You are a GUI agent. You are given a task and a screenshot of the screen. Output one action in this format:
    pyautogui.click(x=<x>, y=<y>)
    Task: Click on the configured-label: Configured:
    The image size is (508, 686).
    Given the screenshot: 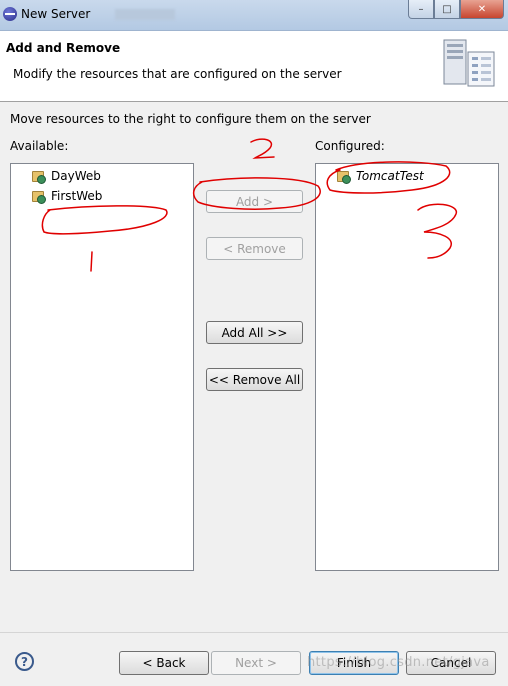 What is the action you would take?
    pyautogui.click(x=350, y=146)
    